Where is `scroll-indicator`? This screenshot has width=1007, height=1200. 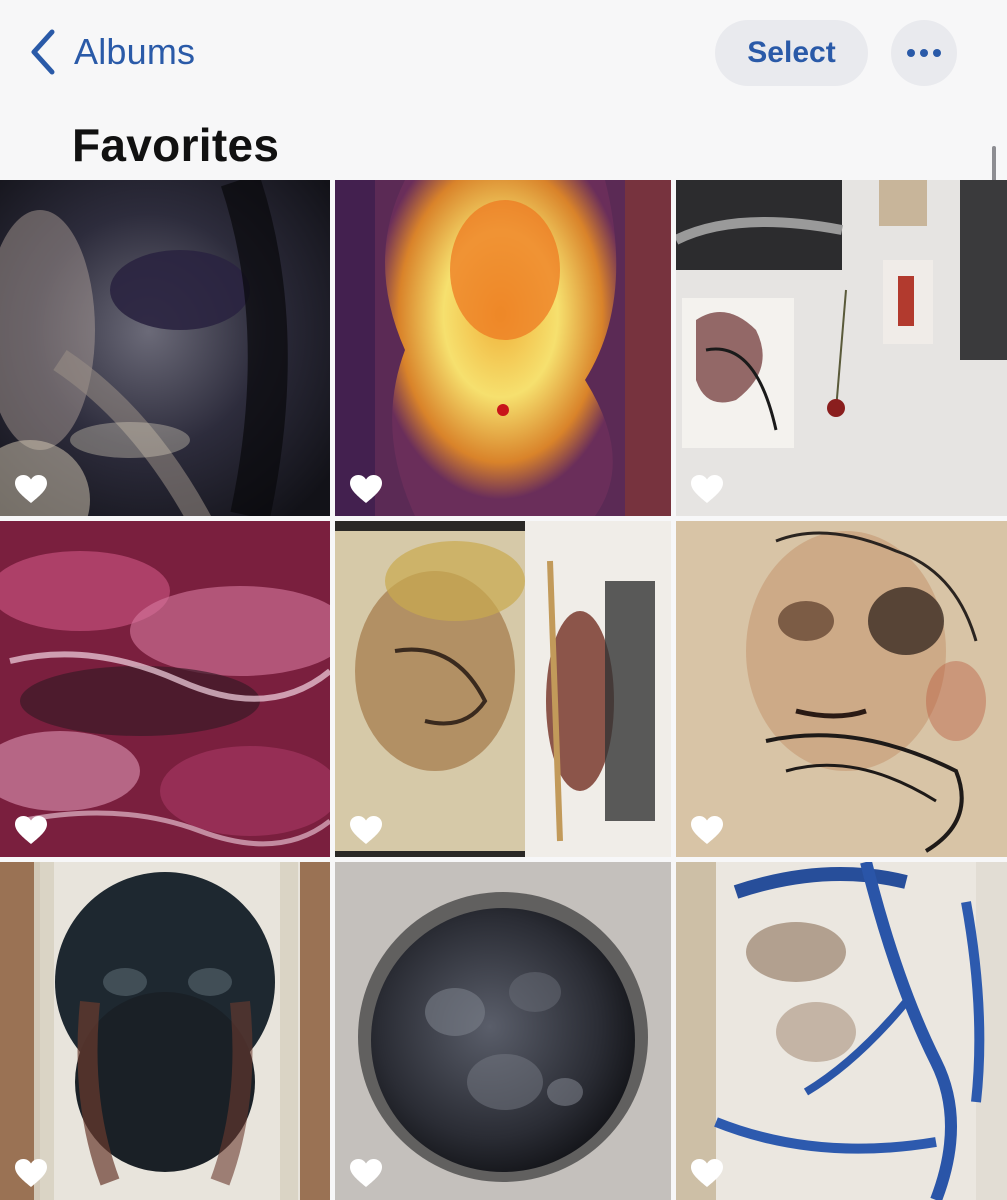
scroll-indicator is located at coordinates (994, 164).